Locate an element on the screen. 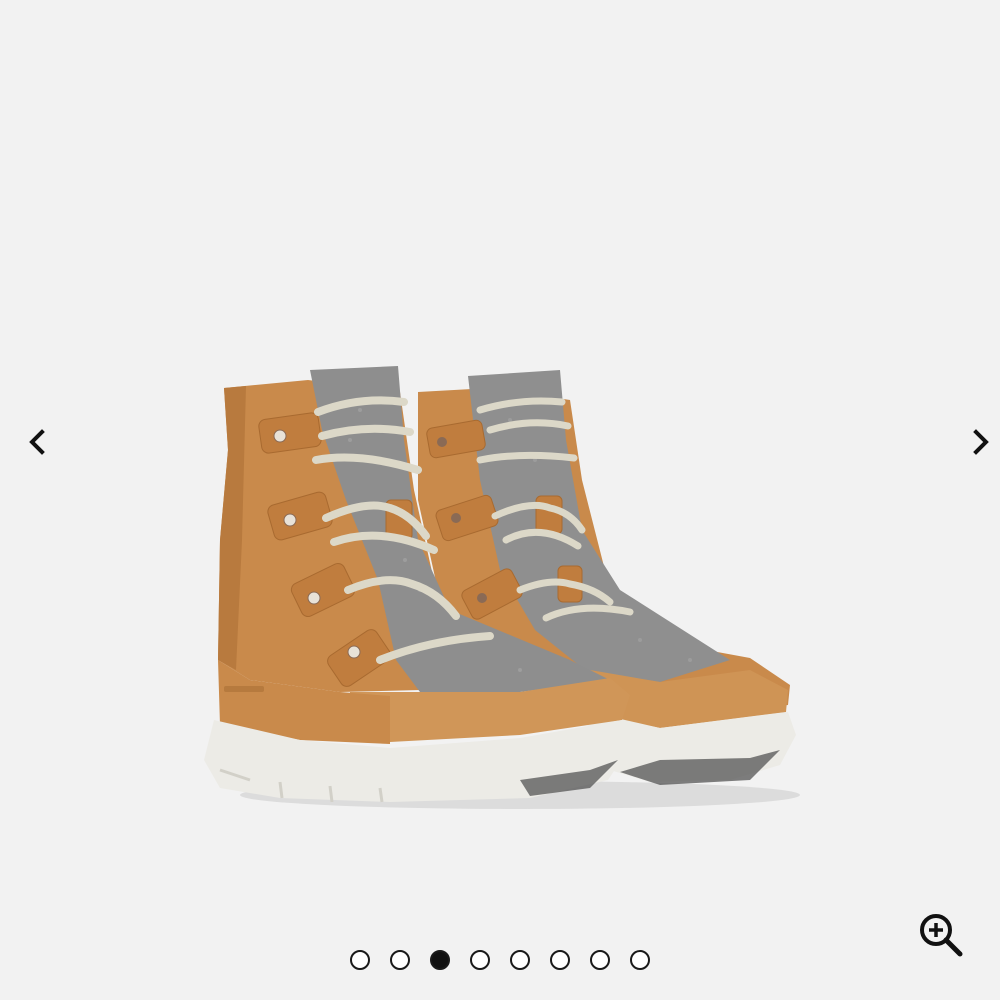  next-image-button is located at coordinates (979, 442).